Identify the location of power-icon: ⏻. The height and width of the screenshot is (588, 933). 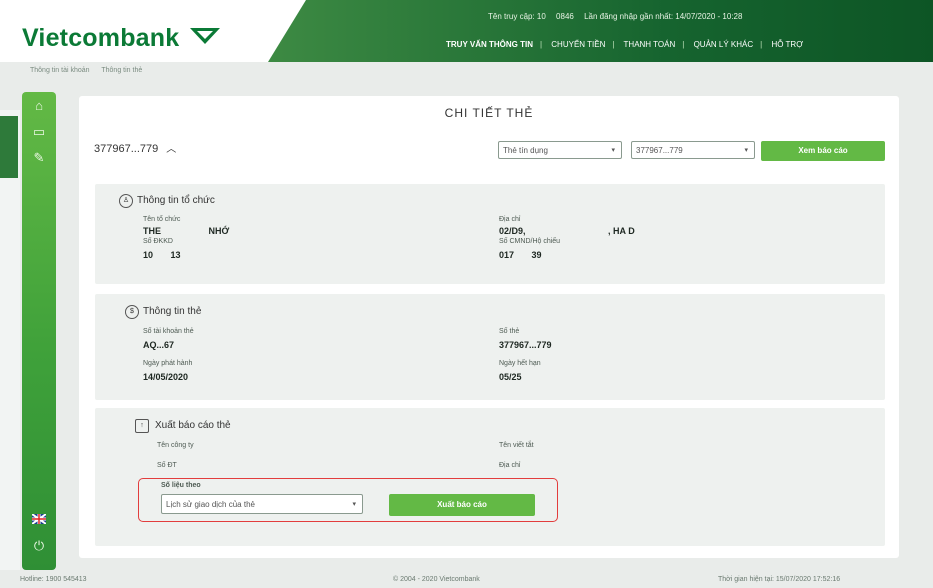
(39, 546).